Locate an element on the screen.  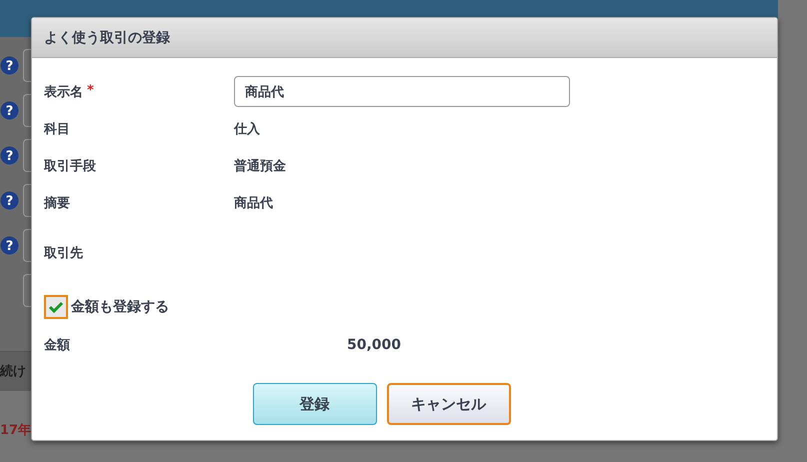
required-mark: * is located at coordinates (90, 91).